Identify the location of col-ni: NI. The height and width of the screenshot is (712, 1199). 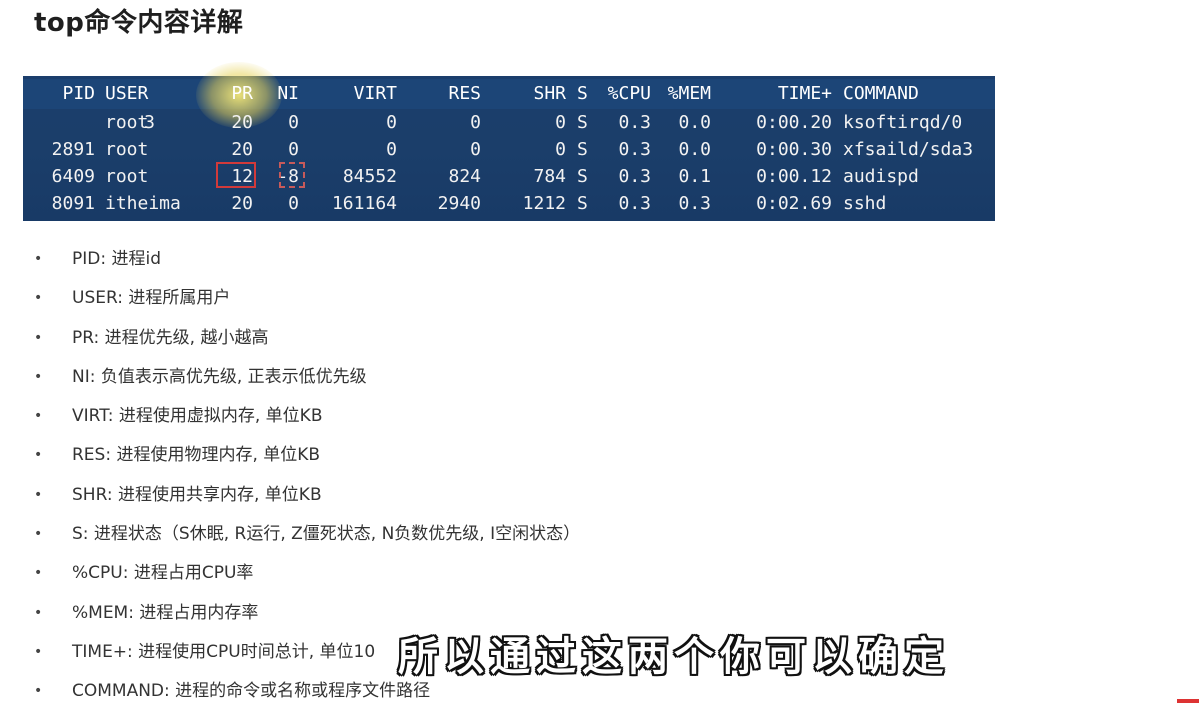
(288, 93).